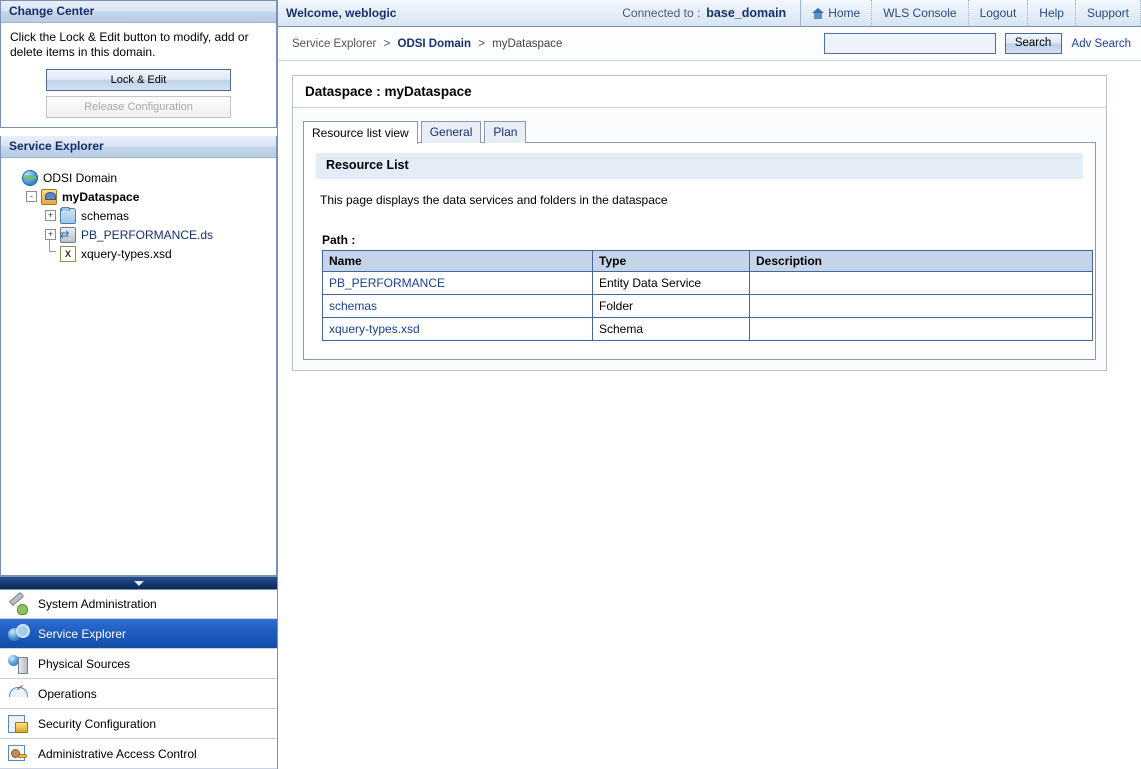 The height and width of the screenshot is (769, 1141). I want to click on dataspace-icon, so click(49, 196).